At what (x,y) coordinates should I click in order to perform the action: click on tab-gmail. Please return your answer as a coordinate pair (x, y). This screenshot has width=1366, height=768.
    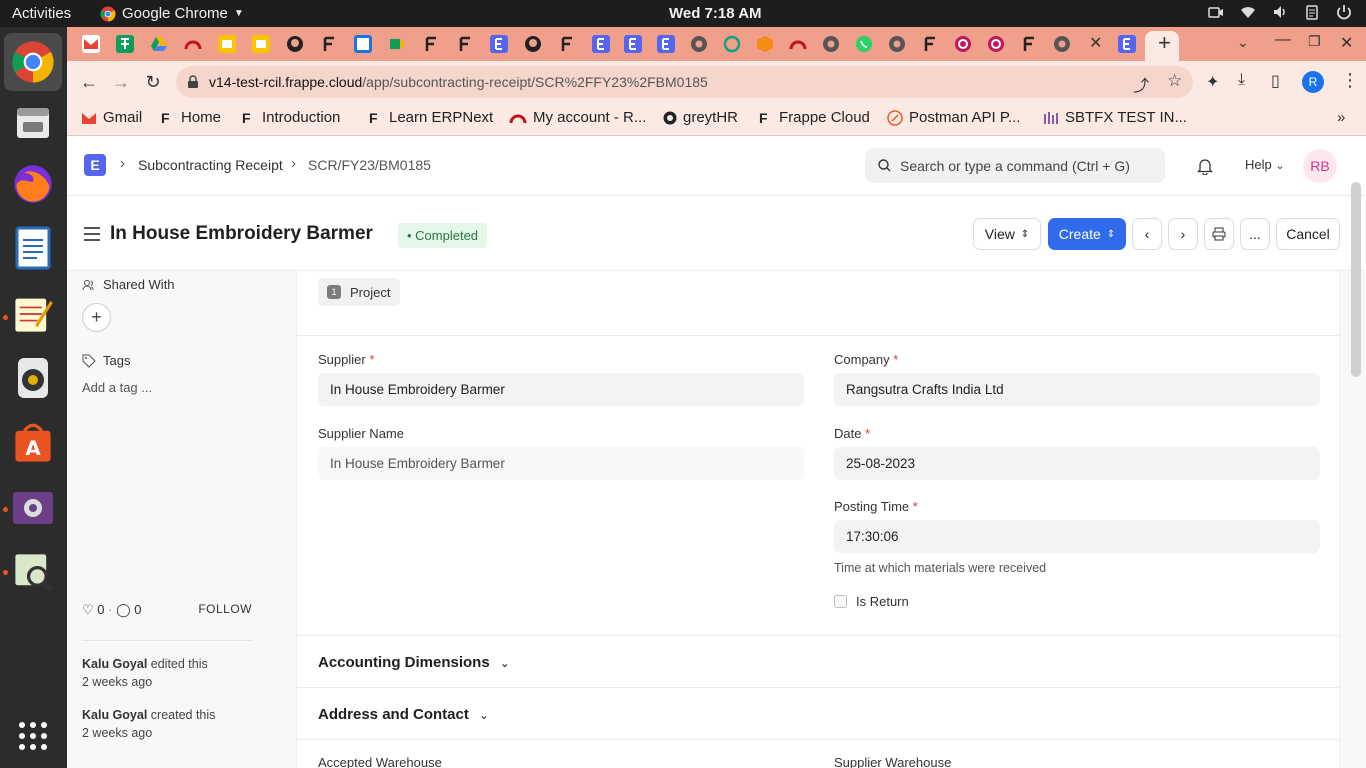
    Looking at the image, I should click on (91, 44).